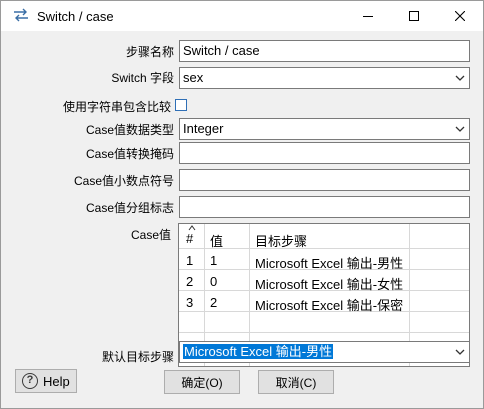 The width and height of the screenshot is (484, 409). Describe the element at coordinates (213, 260) in the screenshot. I see `row-value: 1` at that location.